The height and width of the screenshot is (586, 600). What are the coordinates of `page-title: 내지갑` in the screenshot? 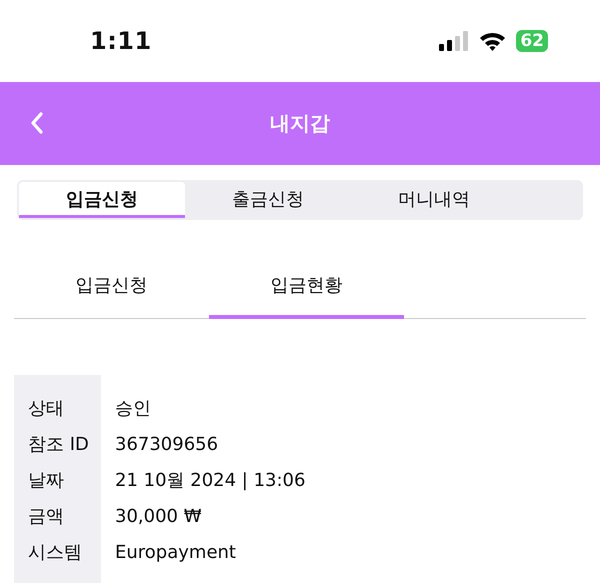 It's located at (300, 123).